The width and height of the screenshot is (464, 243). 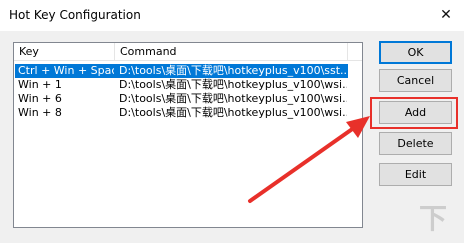 I want to click on annotation-arrow-icon, so click(x=309, y=159).